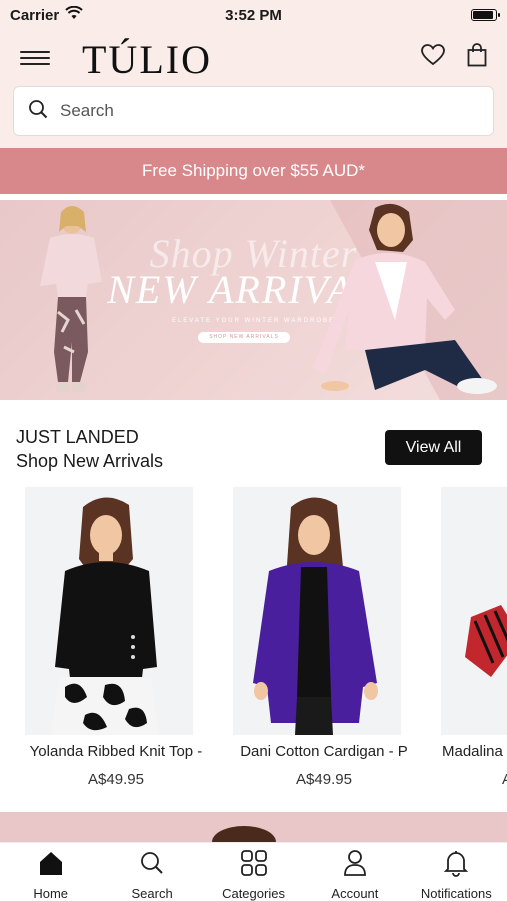 This screenshot has width=507, height=901. I want to click on status-left: Carrier, so click(46, 14).